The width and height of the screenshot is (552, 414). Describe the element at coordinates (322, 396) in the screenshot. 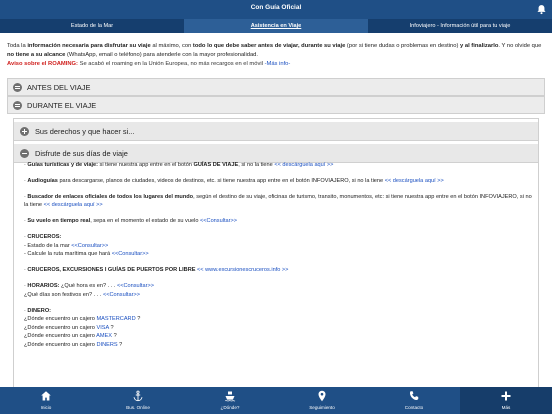

I see `location-pin-icon` at that location.